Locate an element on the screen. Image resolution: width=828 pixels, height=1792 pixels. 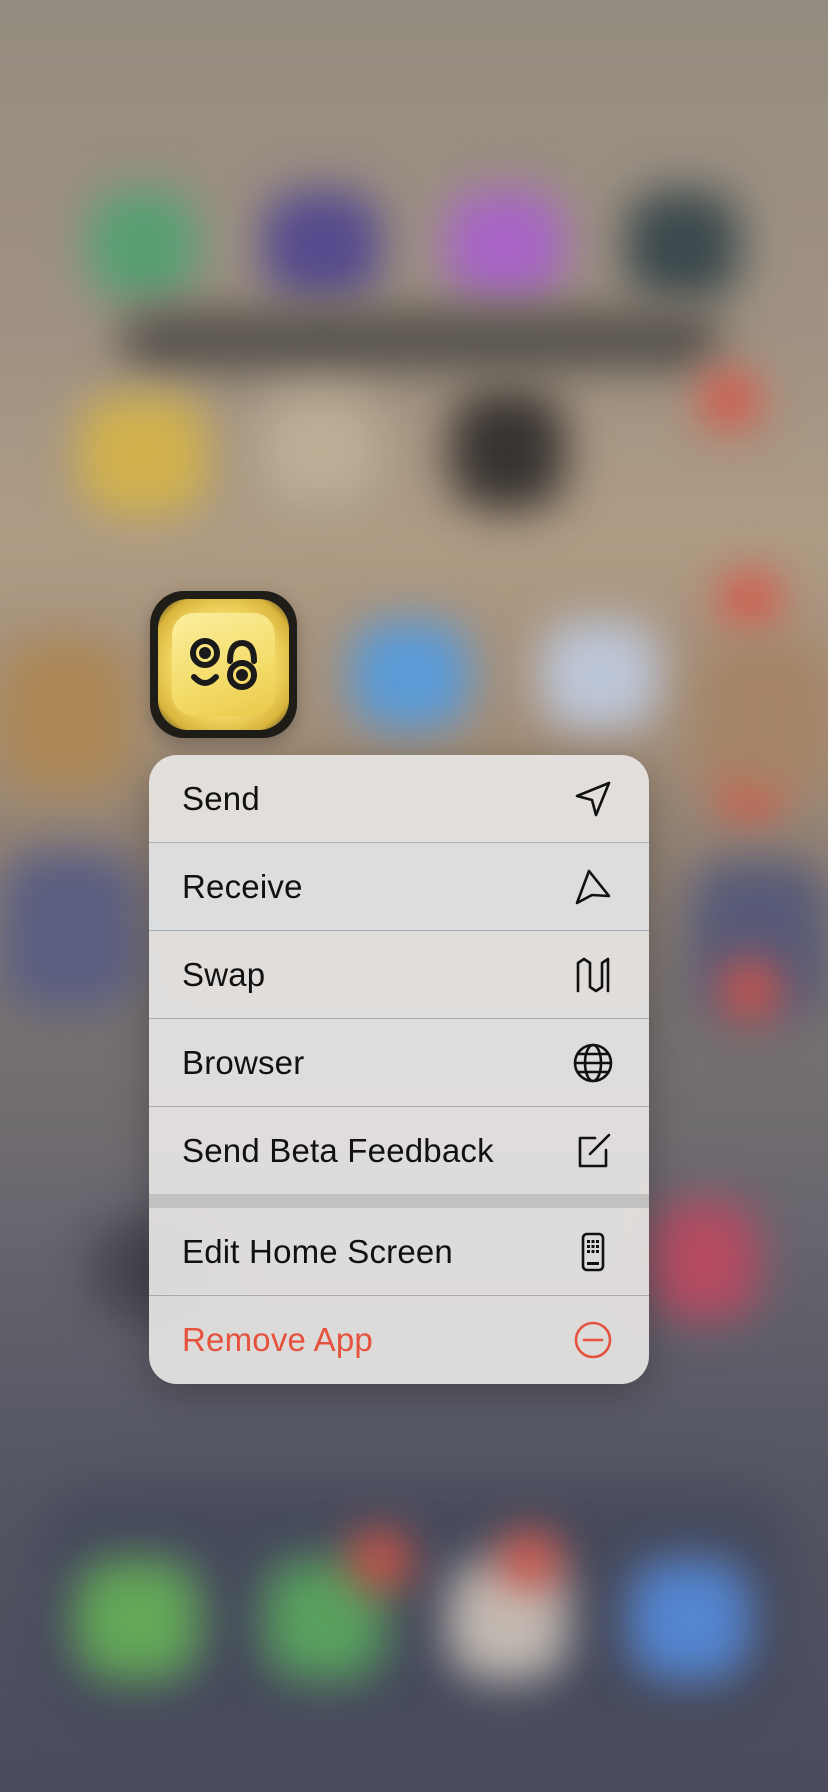
menu-item-label: Edit Home Screen is located at coordinates (317, 1251).